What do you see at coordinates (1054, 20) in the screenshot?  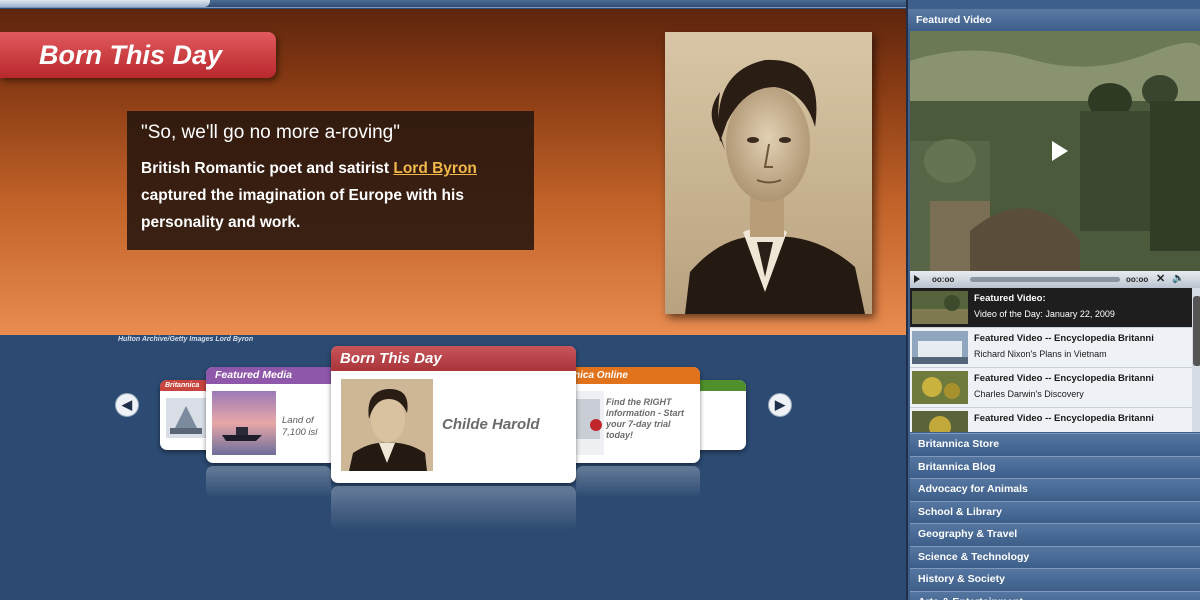 I see `featured-video-title: Featured Video` at bounding box center [1054, 20].